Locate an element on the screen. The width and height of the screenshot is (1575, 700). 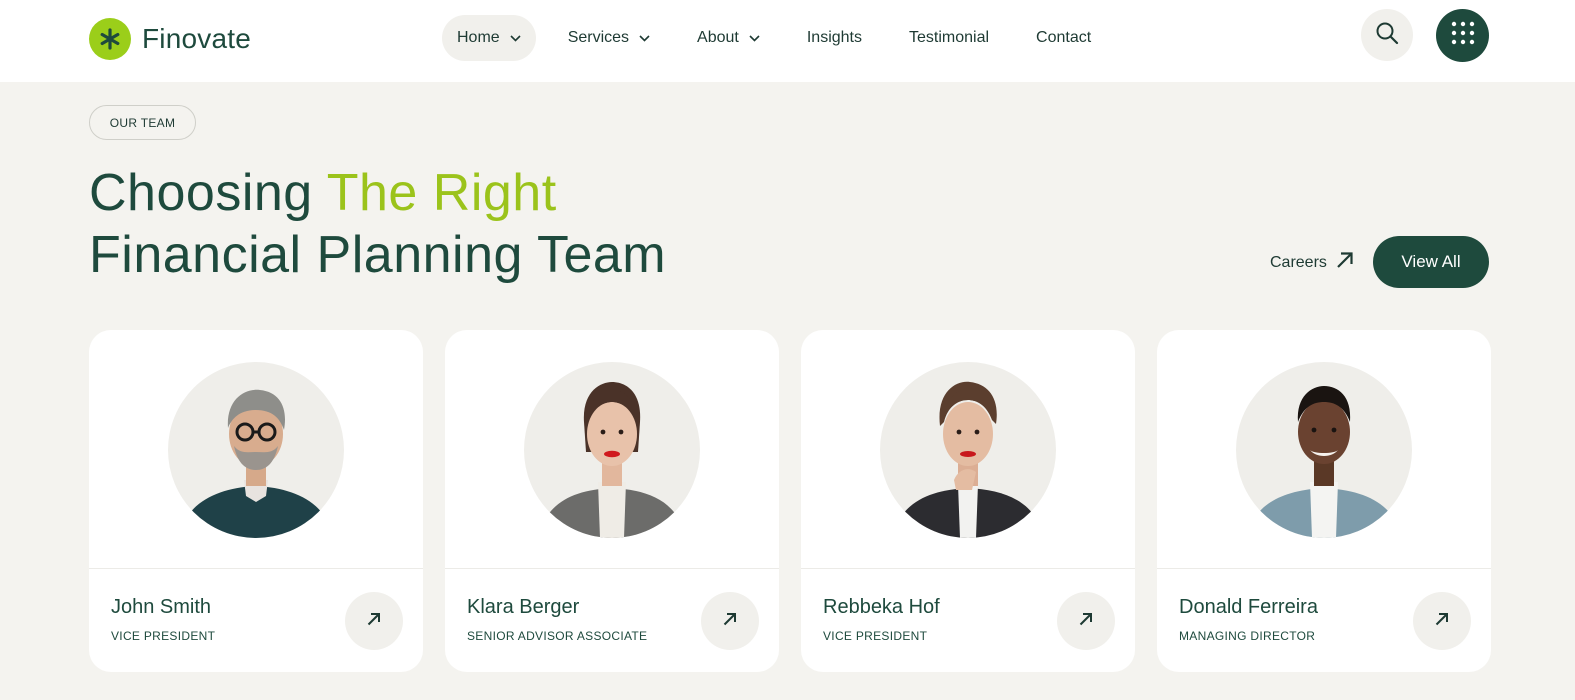
nav-item-insights: Insights is located at coordinates (834, 38).